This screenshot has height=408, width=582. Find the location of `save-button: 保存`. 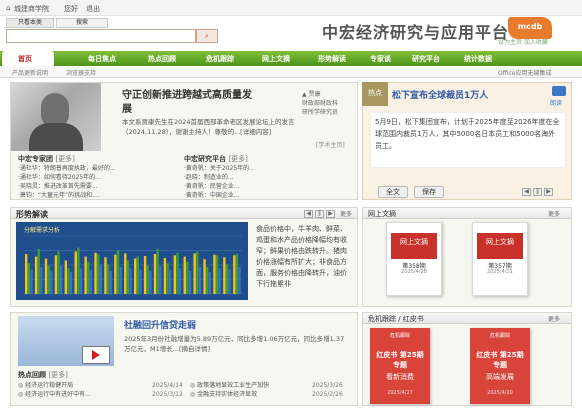

save-button: 保存 is located at coordinates (429, 192).